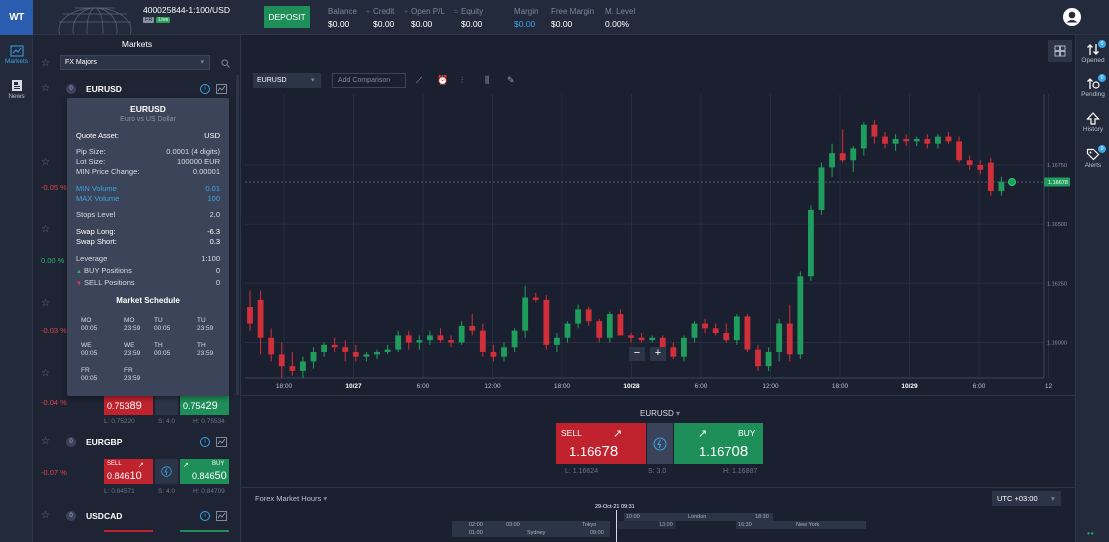 The width and height of the screenshot is (1109, 542). What do you see at coordinates (1102, 149) in the screenshot?
I see `alerts-count-badge: 0` at bounding box center [1102, 149].